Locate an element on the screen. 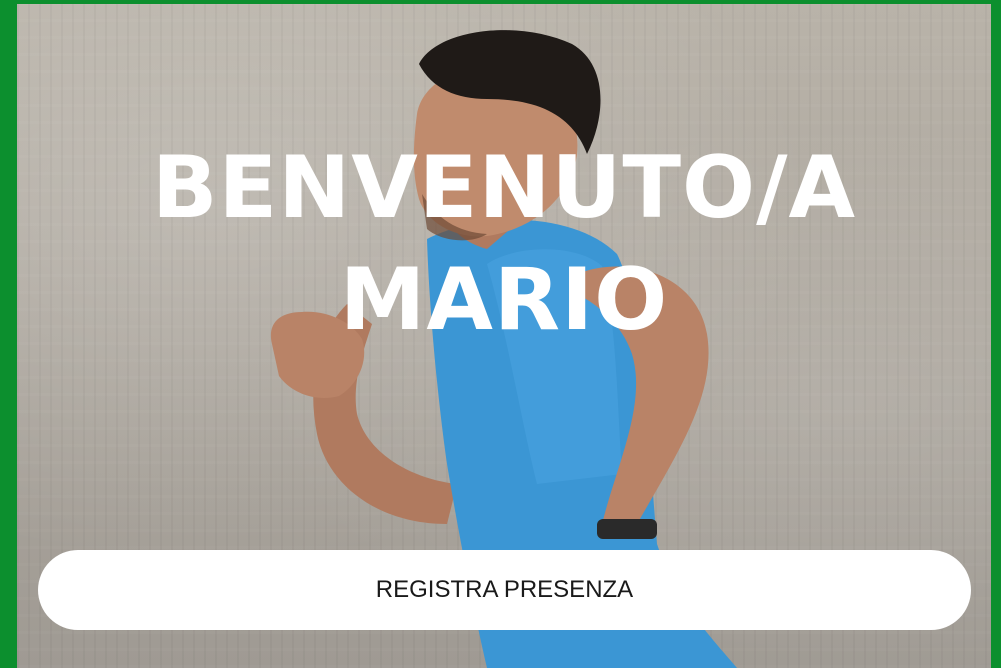 The image size is (1001, 668). welcome-line: BENVENUTO/A is located at coordinates (504, 188).